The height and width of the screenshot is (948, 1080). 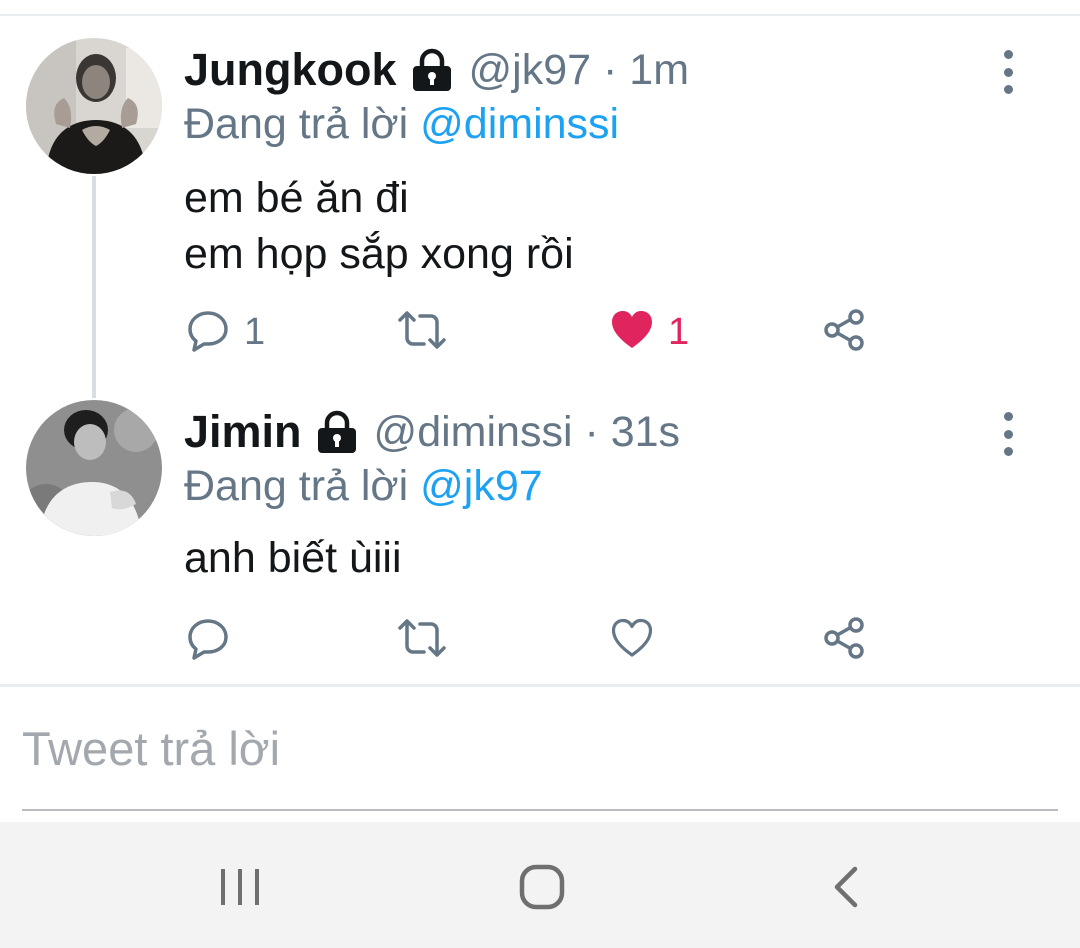 I want to click on replying-to: Đang trả lời @jk97, so click(x=363, y=486).